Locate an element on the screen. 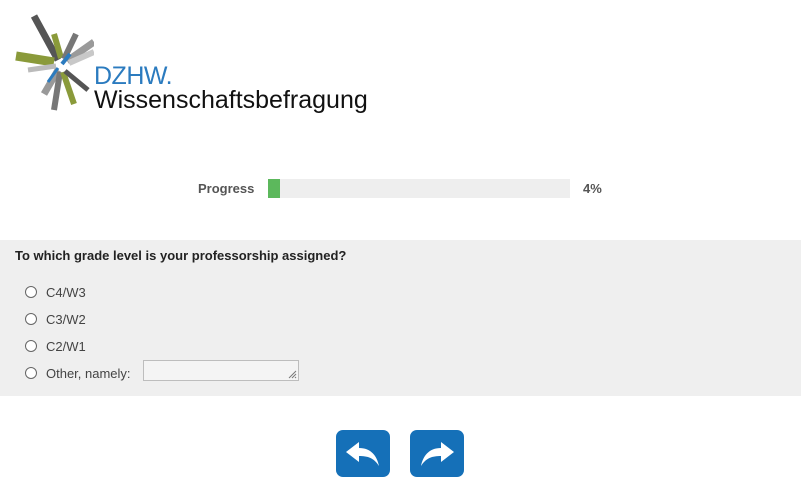 The width and height of the screenshot is (801, 486). option-other: Other, namely: is located at coordinates (78, 373).